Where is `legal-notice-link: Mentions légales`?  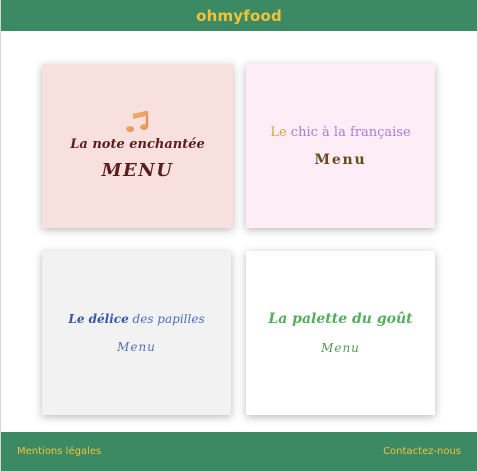
legal-notice-link: Mentions légales is located at coordinates (59, 451).